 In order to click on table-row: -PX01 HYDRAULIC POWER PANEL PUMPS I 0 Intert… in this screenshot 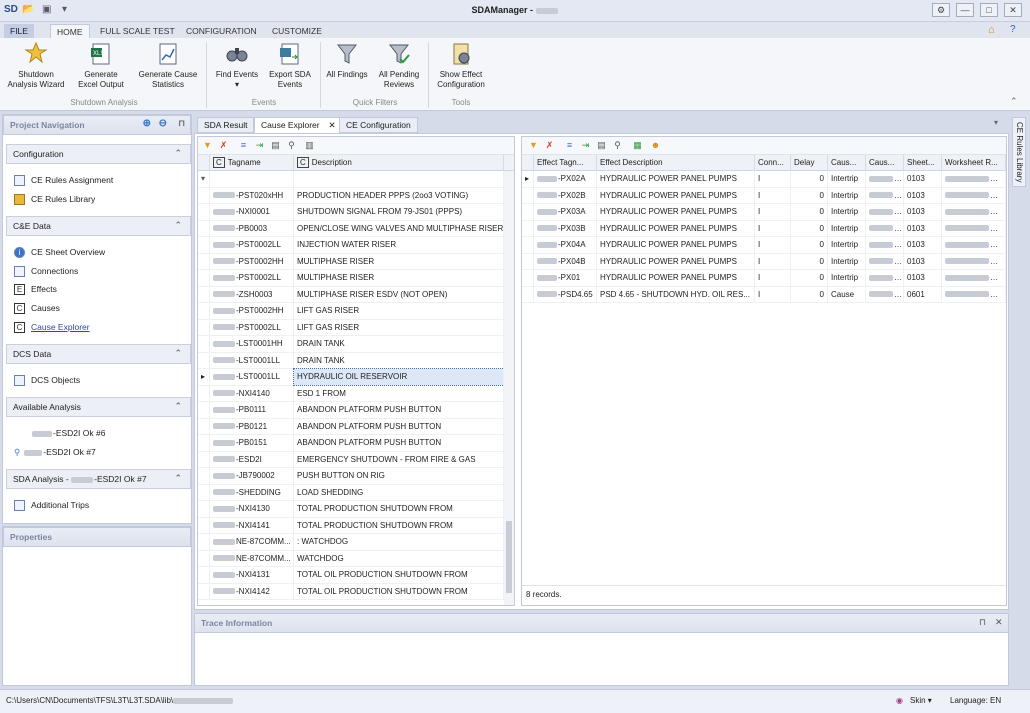, I will do `click(764, 278)`.